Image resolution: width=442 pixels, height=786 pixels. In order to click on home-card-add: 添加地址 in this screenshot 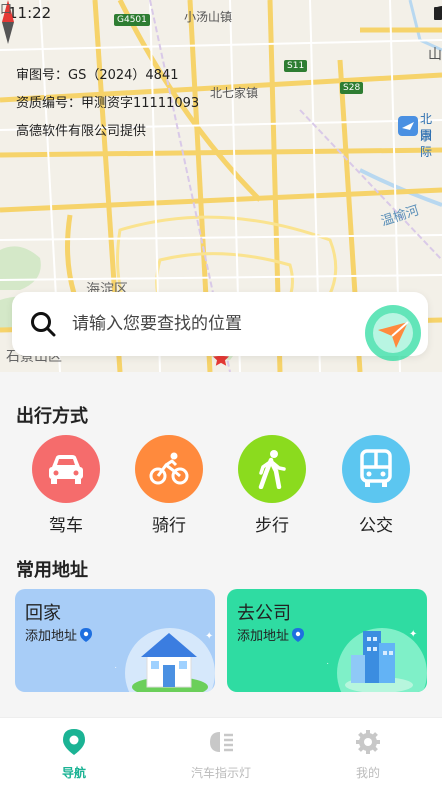, I will do `click(59, 634)`.